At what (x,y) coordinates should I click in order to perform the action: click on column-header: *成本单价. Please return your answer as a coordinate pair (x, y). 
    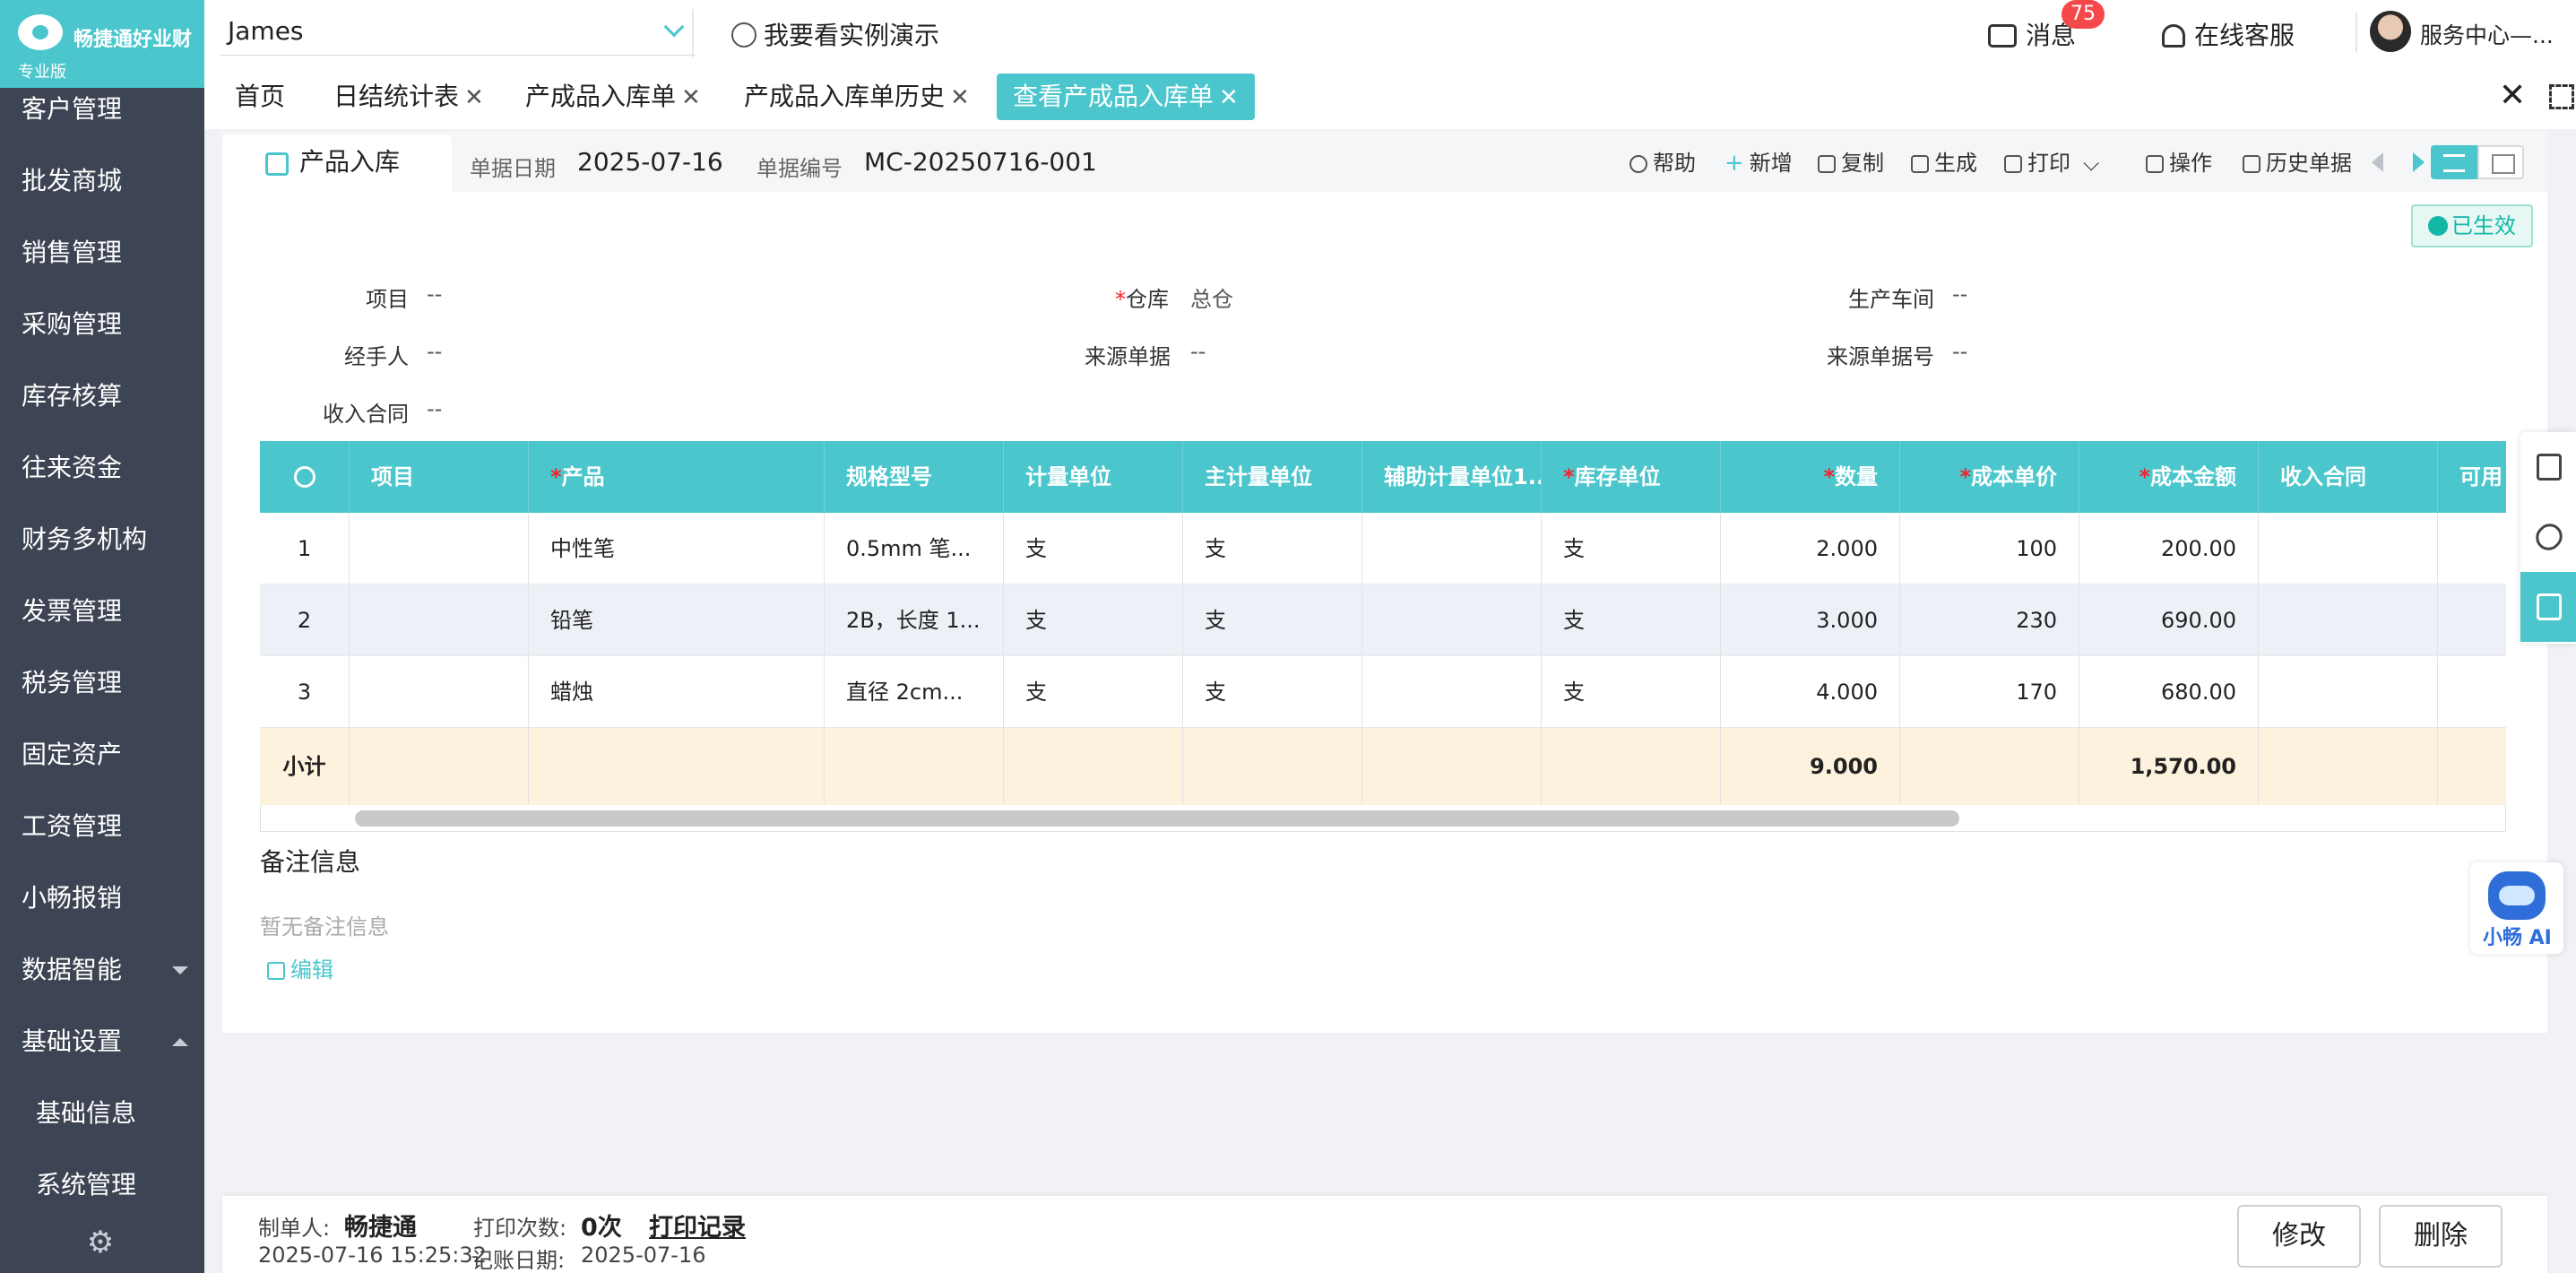
    Looking at the image, I should click on (1989, 477).